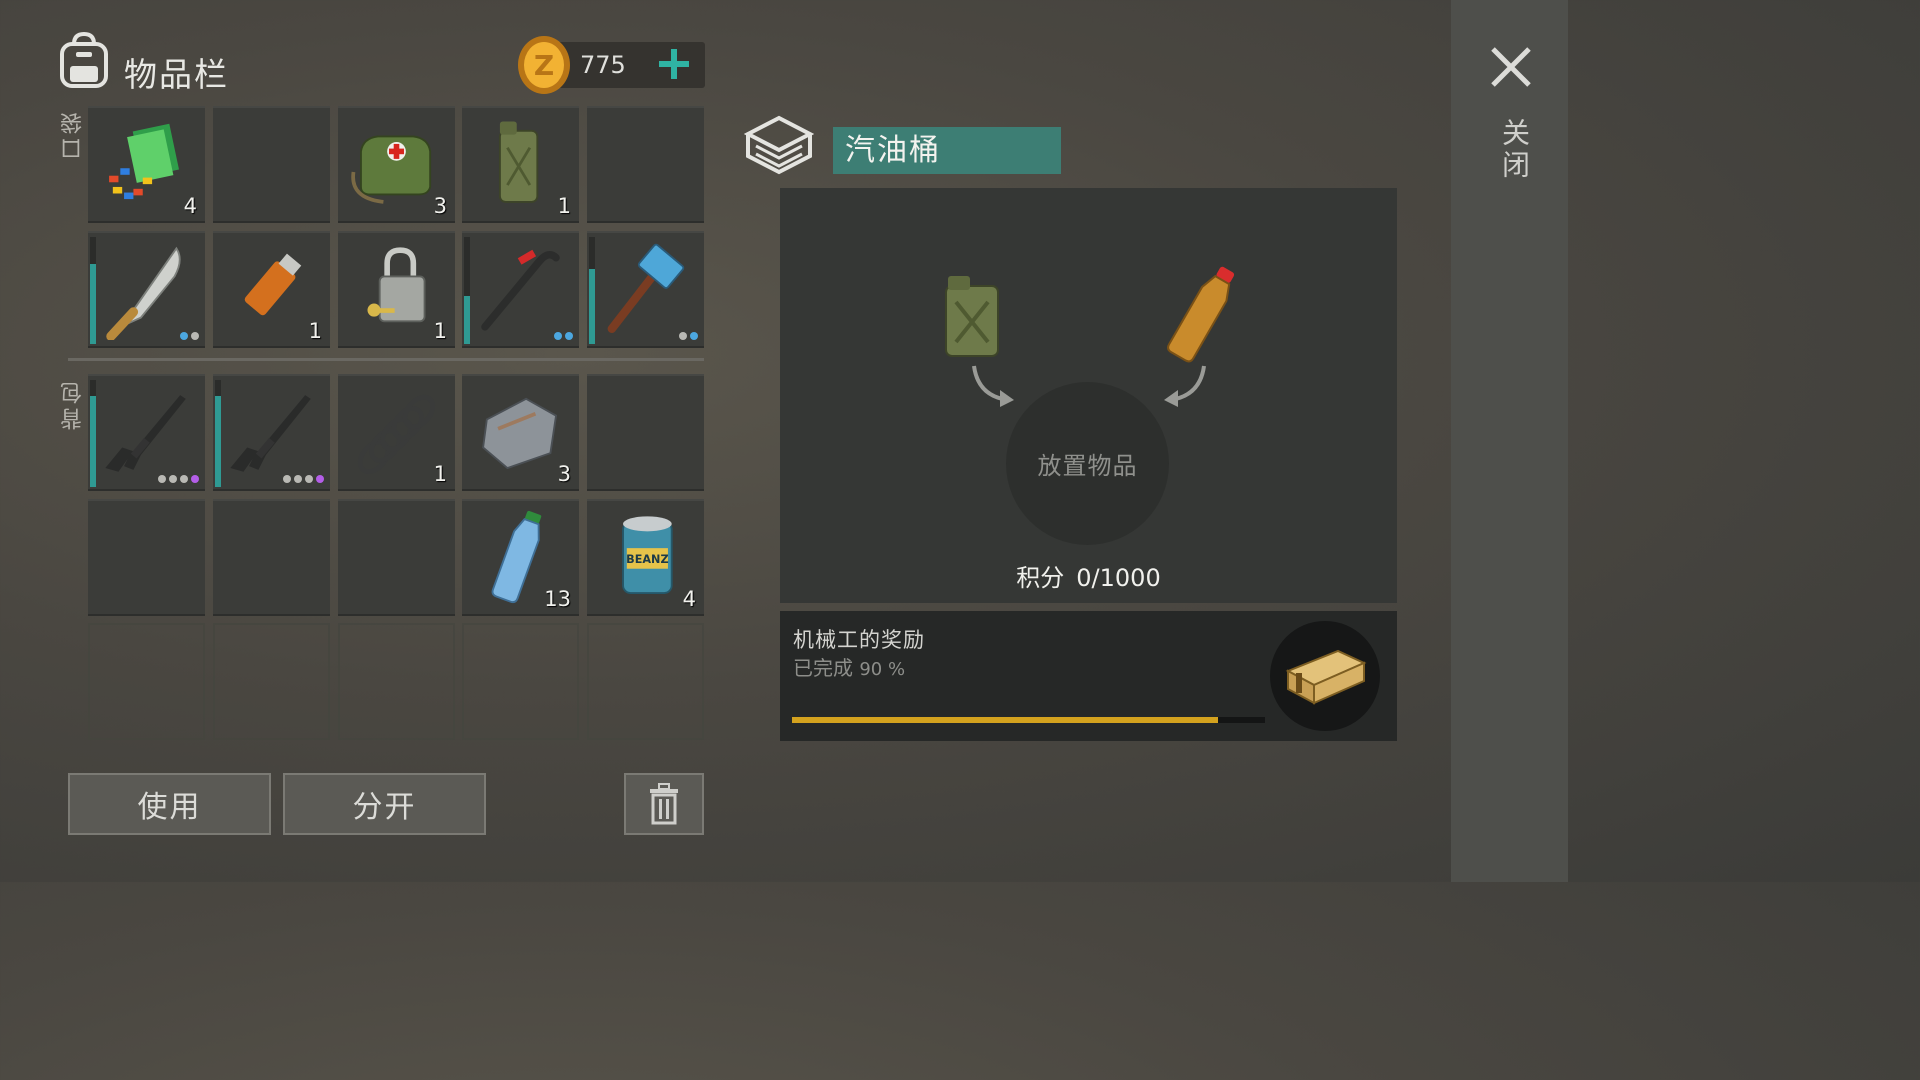  I want to click on reward-status-label: 已完成, so click(823, 668).